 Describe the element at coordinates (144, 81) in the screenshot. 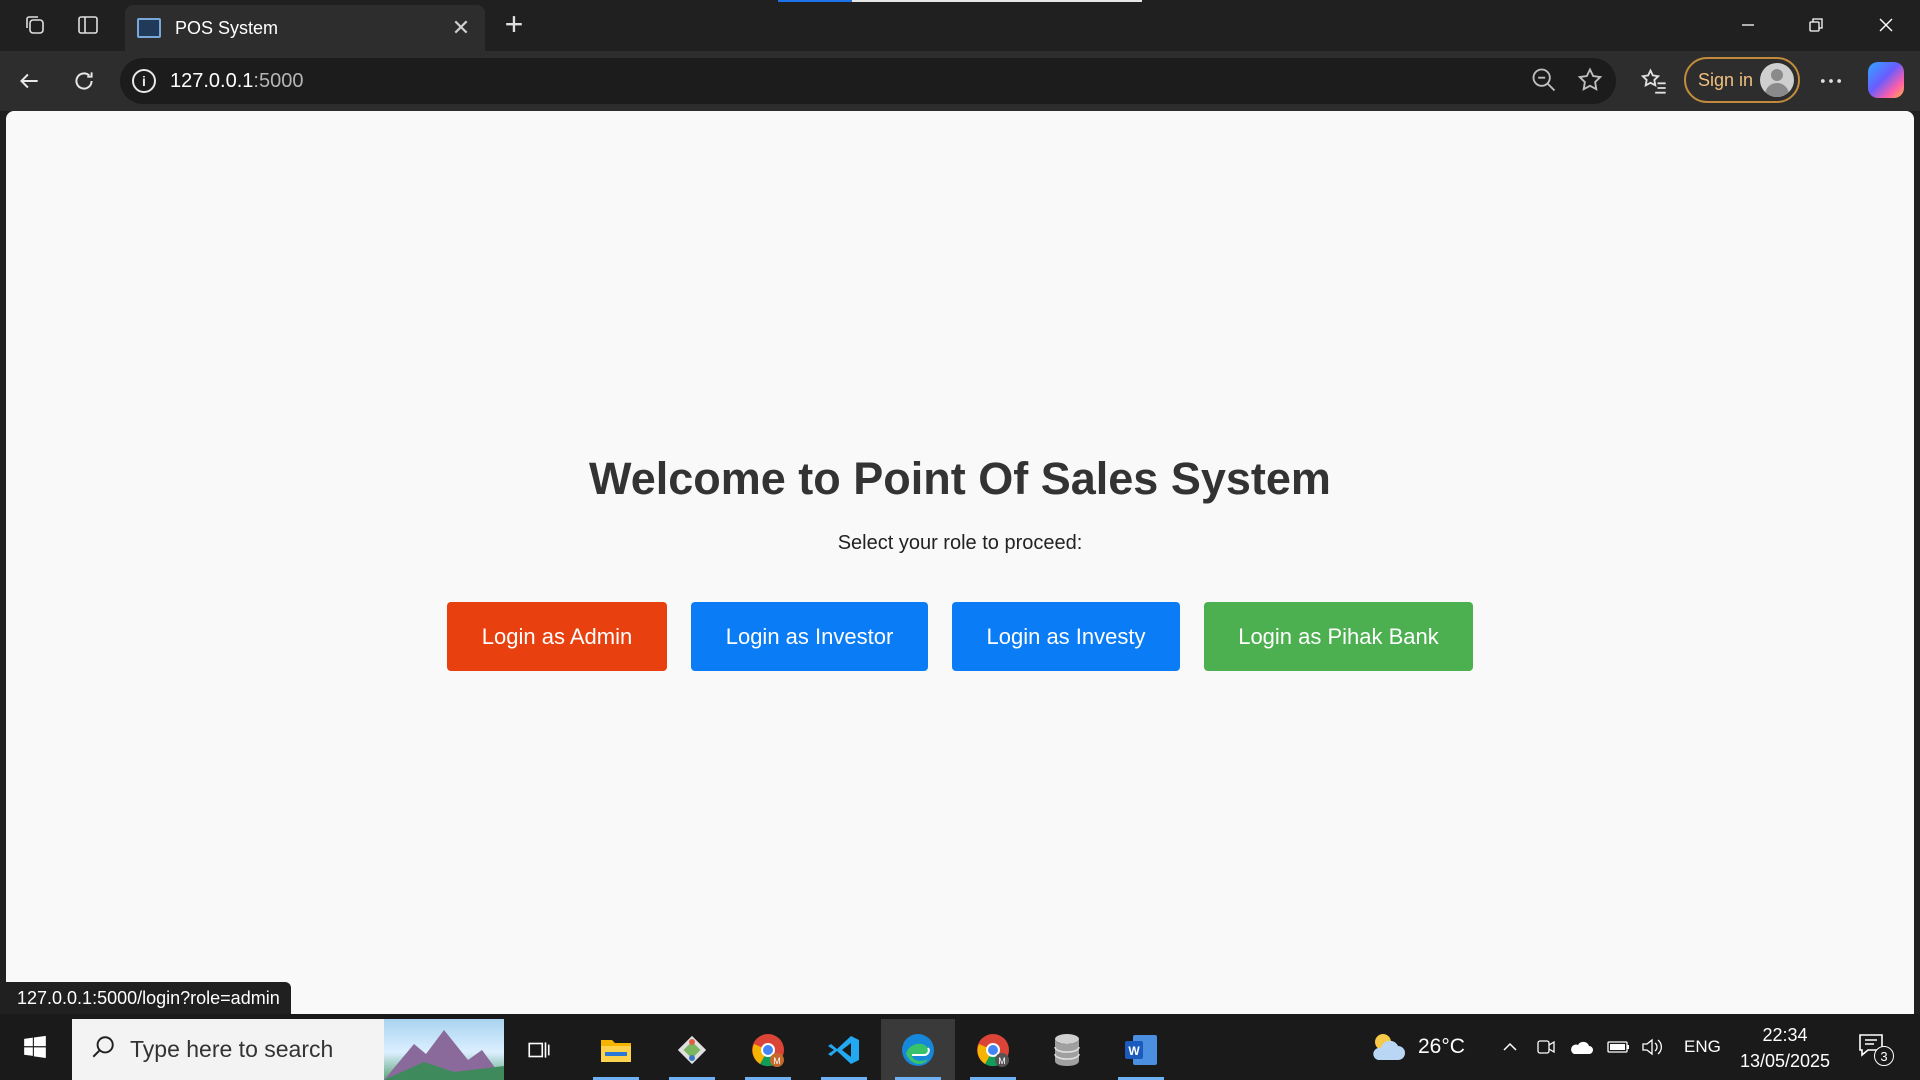

I see `site-info-icon: i` at that location.